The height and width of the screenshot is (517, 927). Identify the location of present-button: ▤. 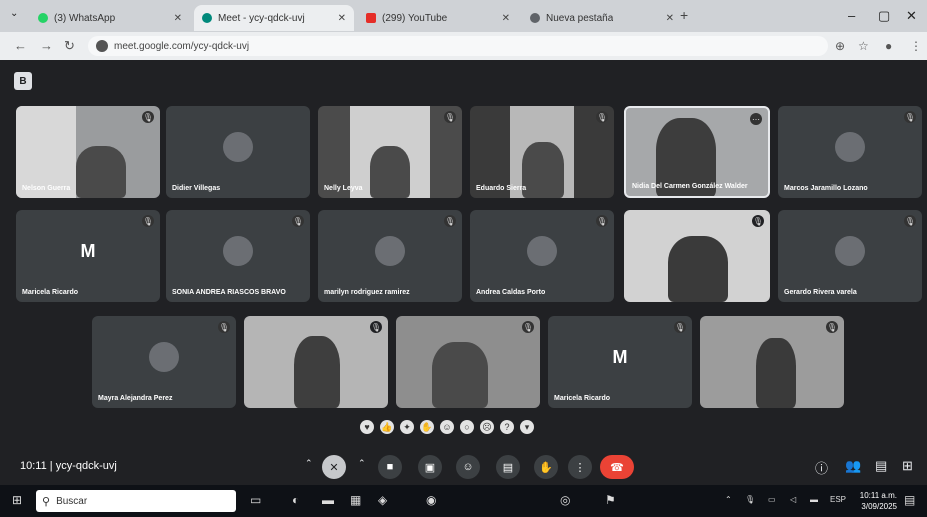
(508, 467).